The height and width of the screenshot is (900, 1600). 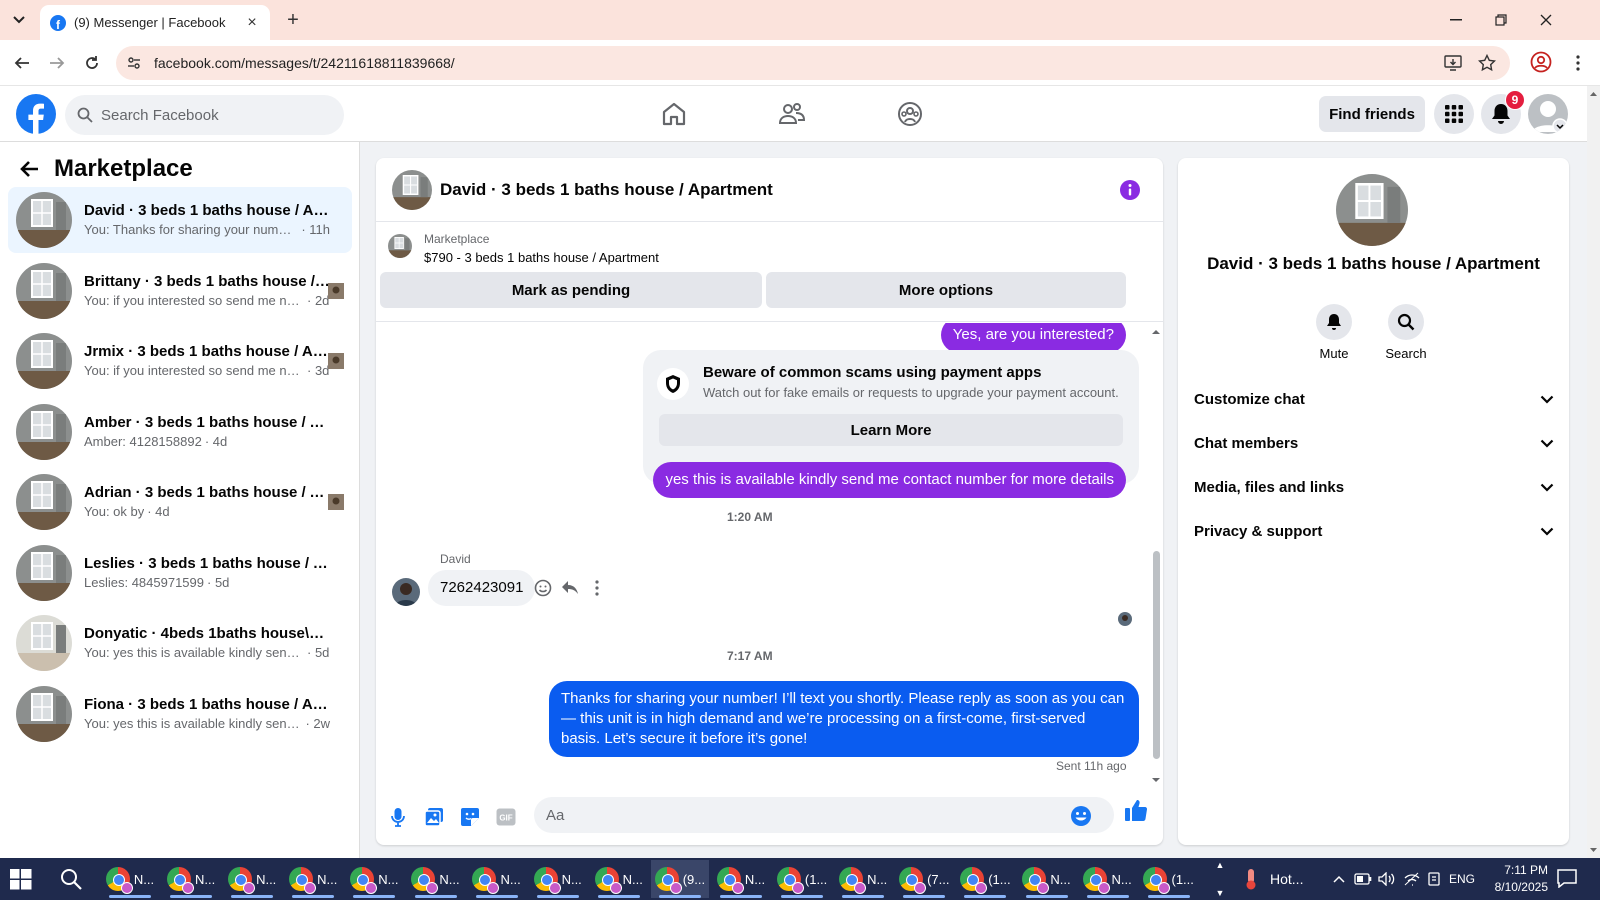 What do you see at coordinates (1546, 20) in the screenshot?
I see `close-window-button` at bounding box center [1546, 20].